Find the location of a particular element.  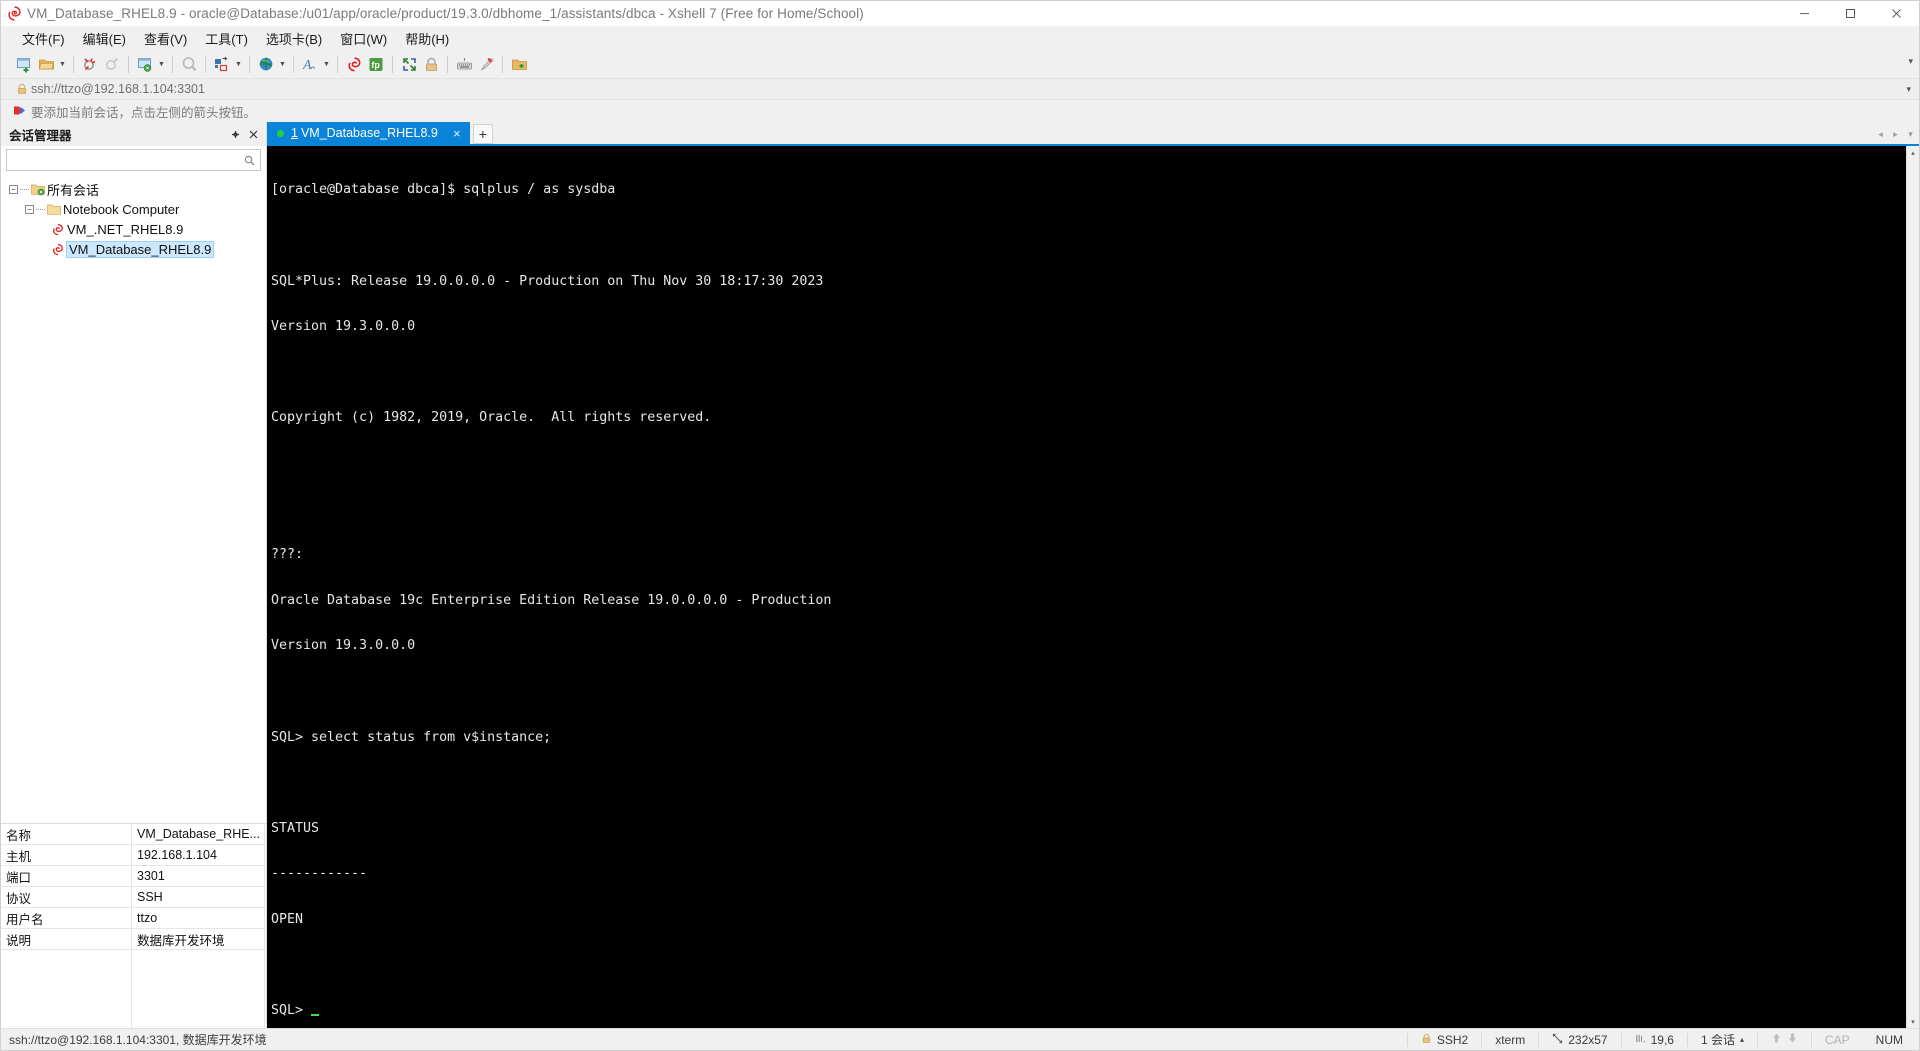

menu-help: 帮助(H) is located at coordinates (427, 38).